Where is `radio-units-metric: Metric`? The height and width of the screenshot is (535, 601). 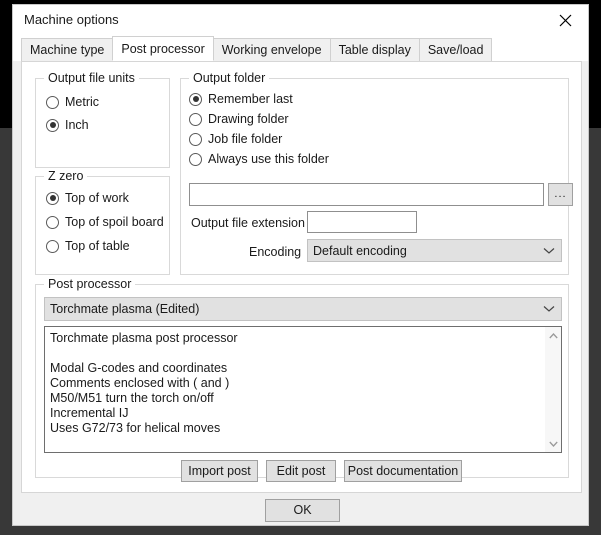
radio-units-metric: Metric is located at coordinates (72, 102).